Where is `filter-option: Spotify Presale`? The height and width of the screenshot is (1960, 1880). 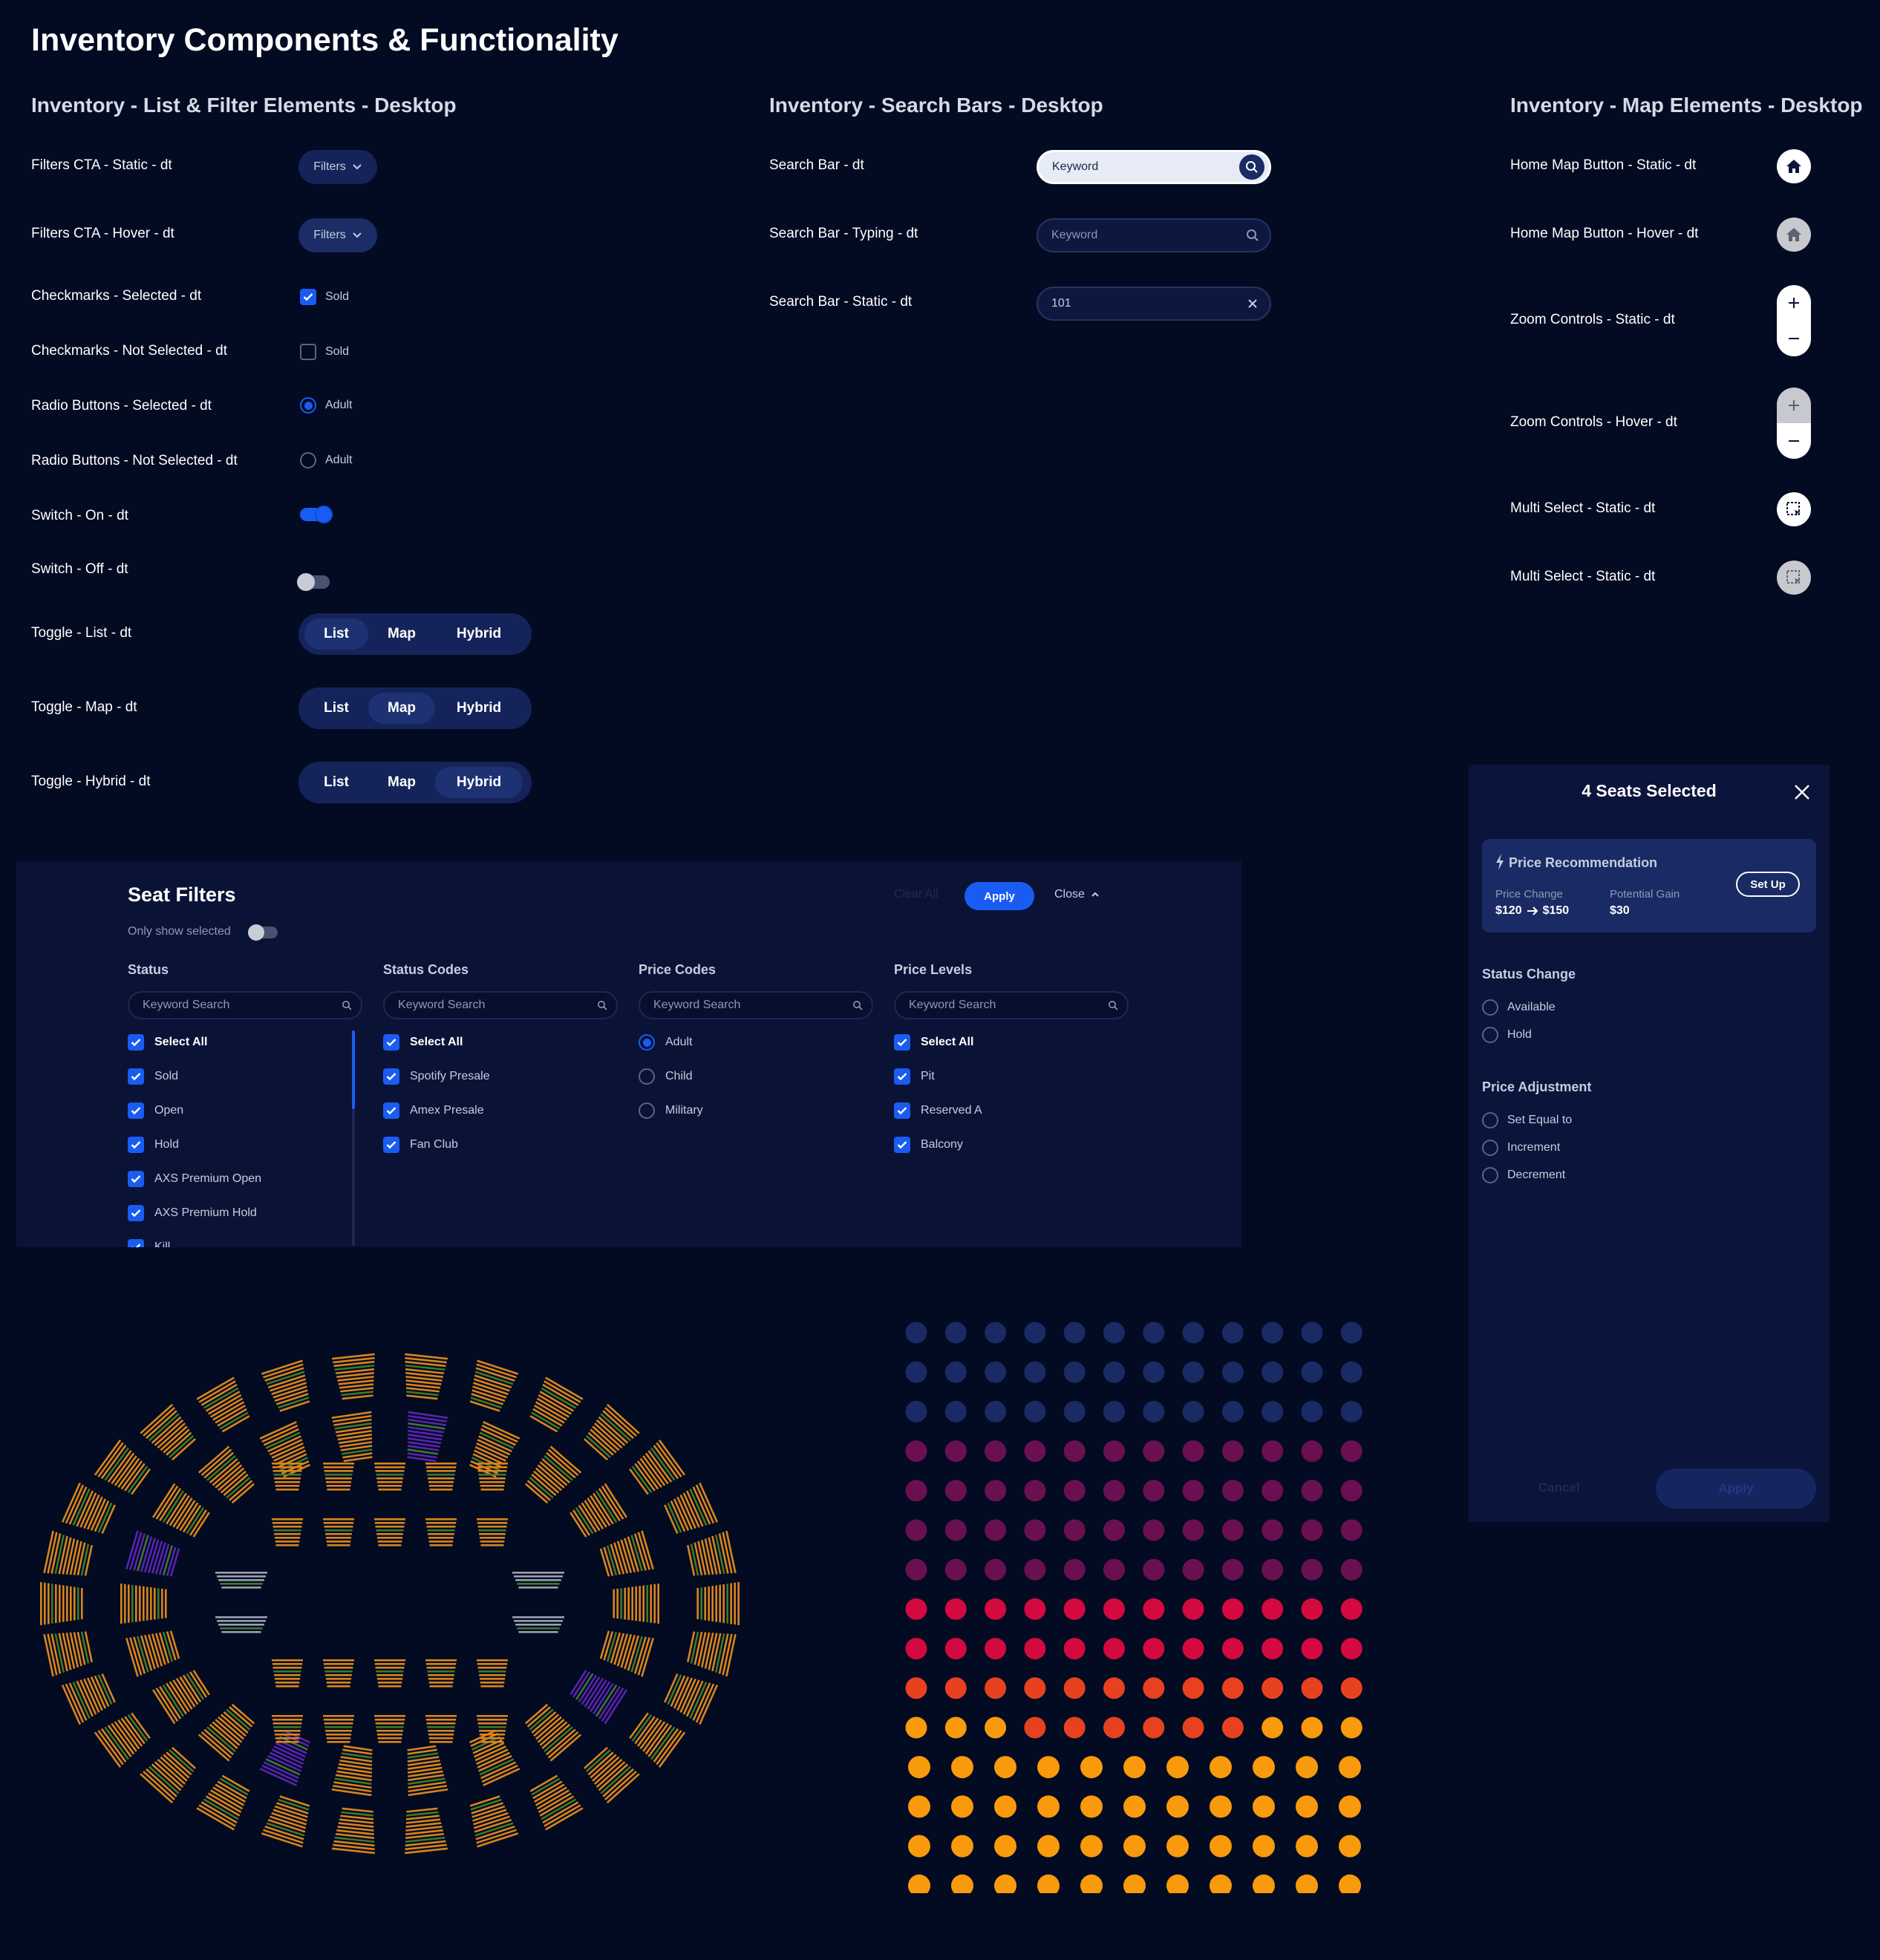 filter-option: Spotify Presale is located at coordinates (500, 1076).